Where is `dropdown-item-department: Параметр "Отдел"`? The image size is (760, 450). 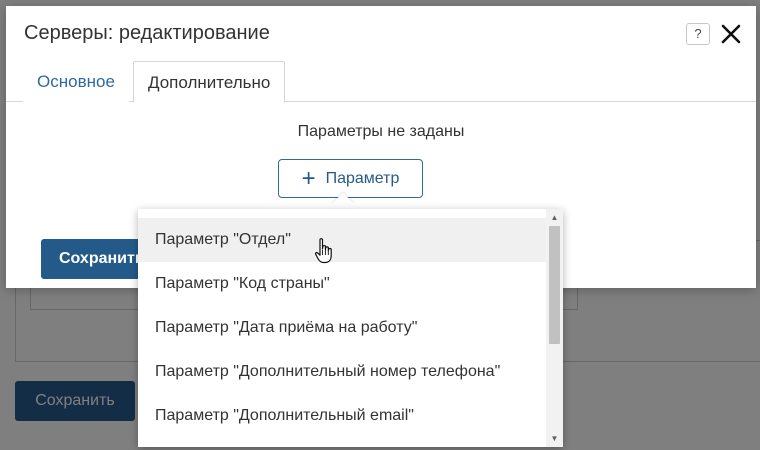
dropdown-item-department: Параметр "Отдел" is located at coordinates (342, 240).